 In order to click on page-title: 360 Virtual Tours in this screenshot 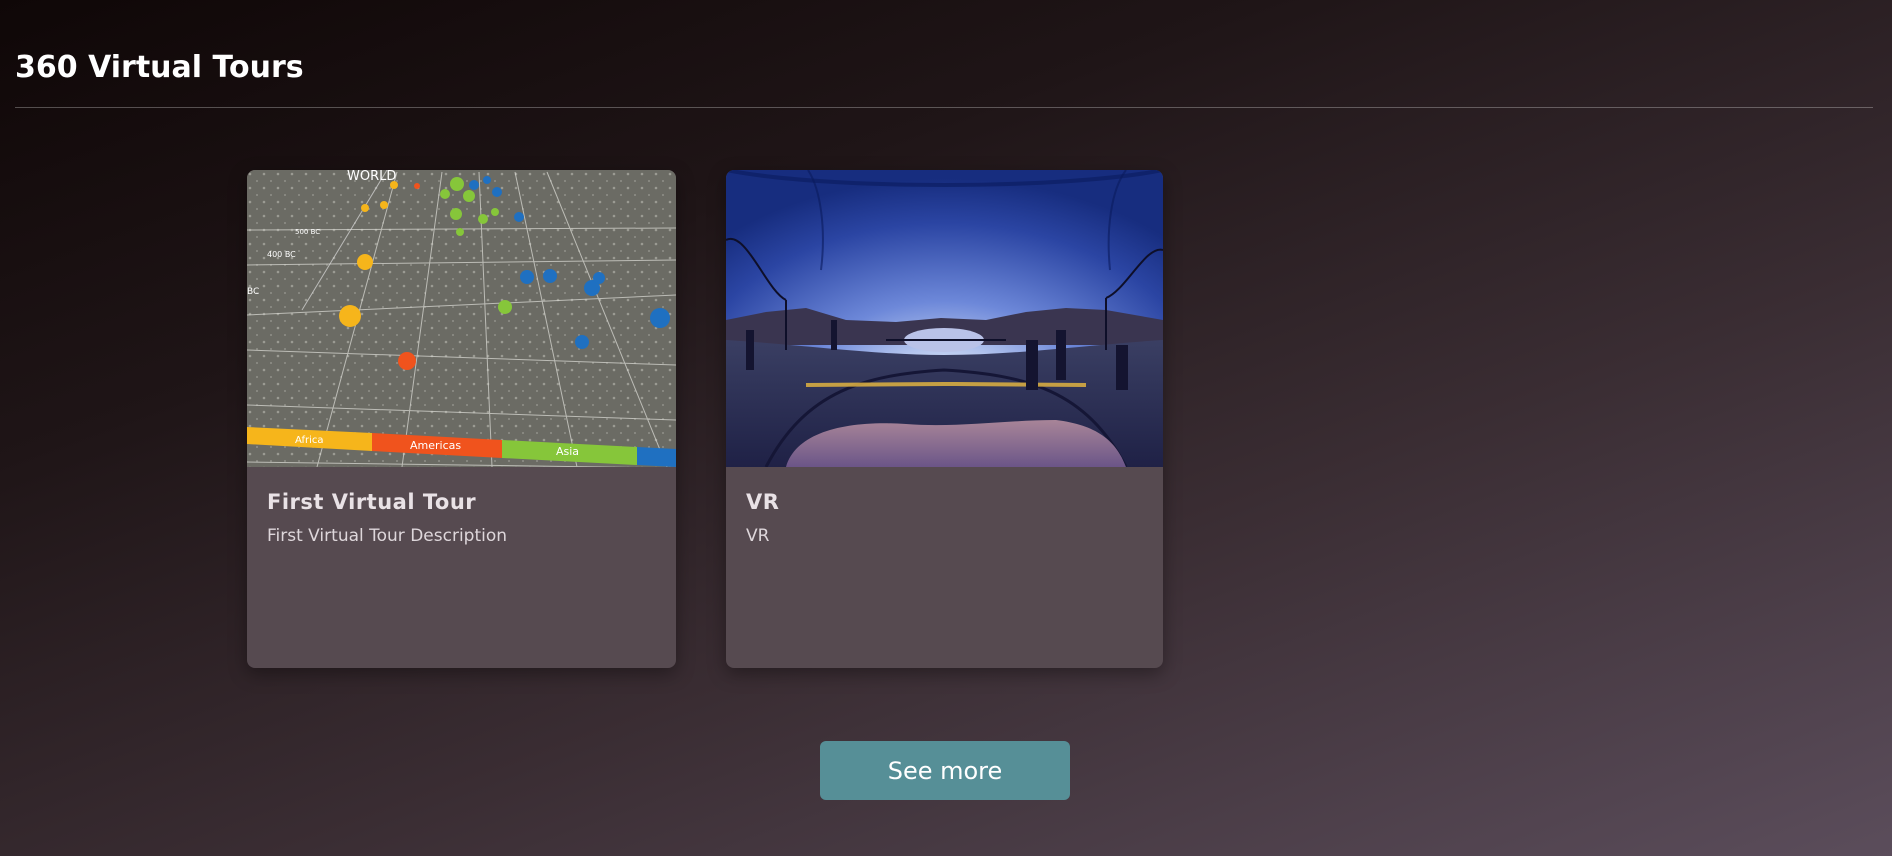, I will do `click(159, 67)`.